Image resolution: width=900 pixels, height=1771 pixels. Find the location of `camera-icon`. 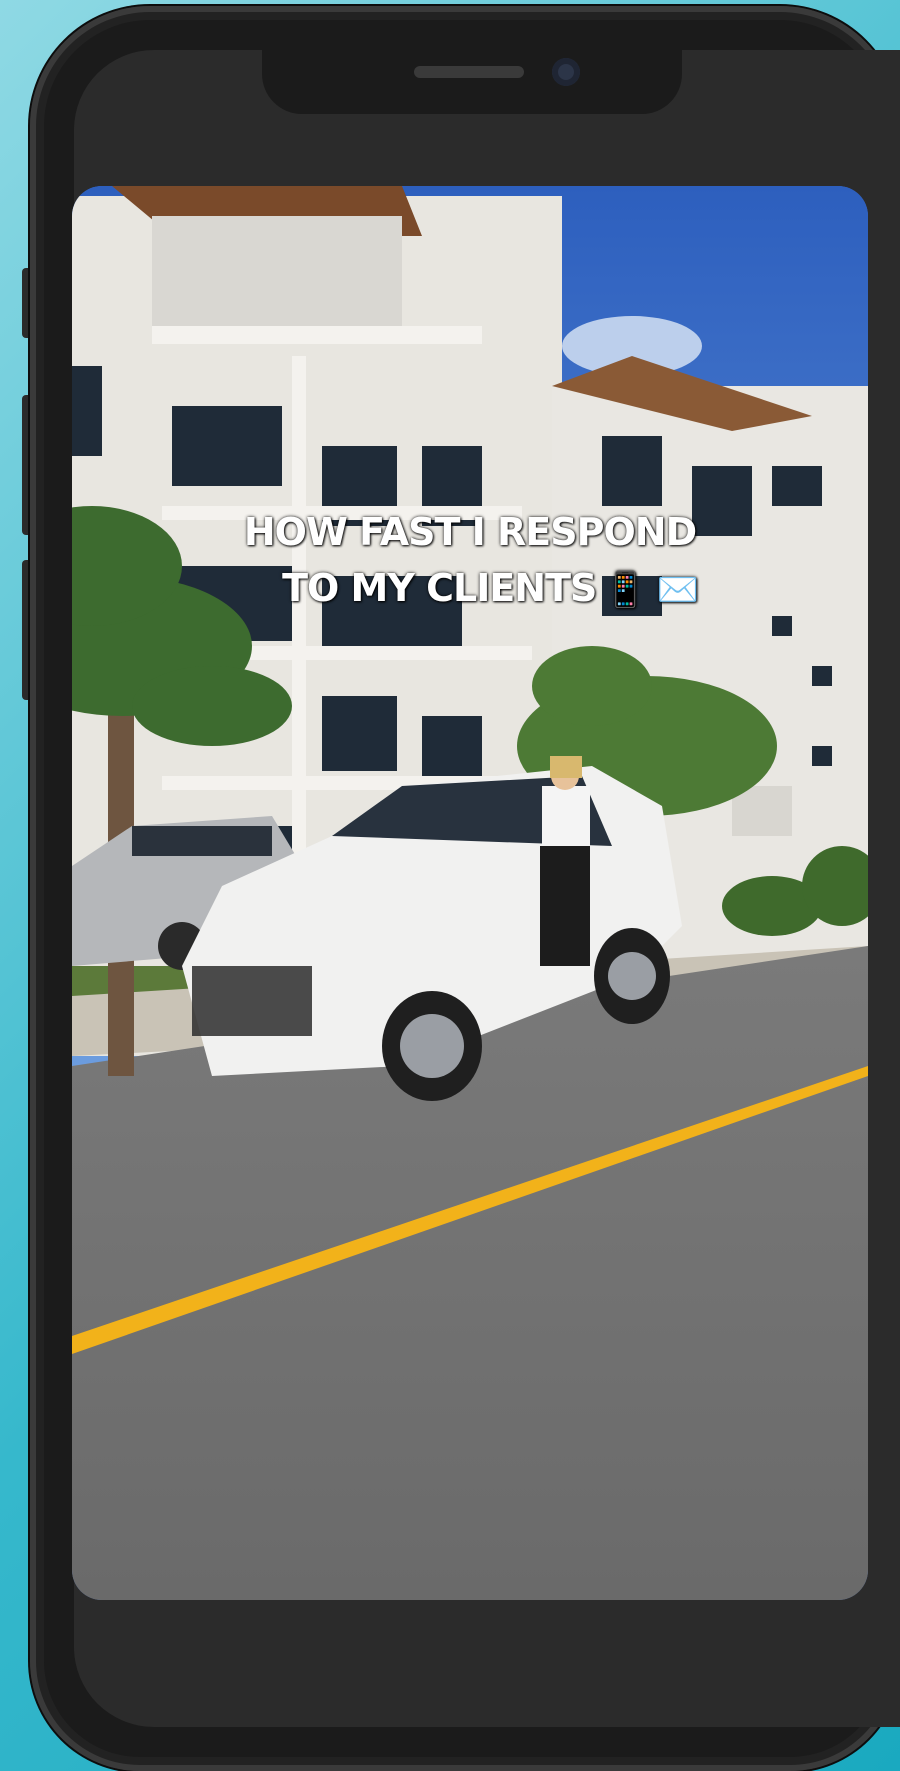

camera-icon is located at coordinates (566, 72).